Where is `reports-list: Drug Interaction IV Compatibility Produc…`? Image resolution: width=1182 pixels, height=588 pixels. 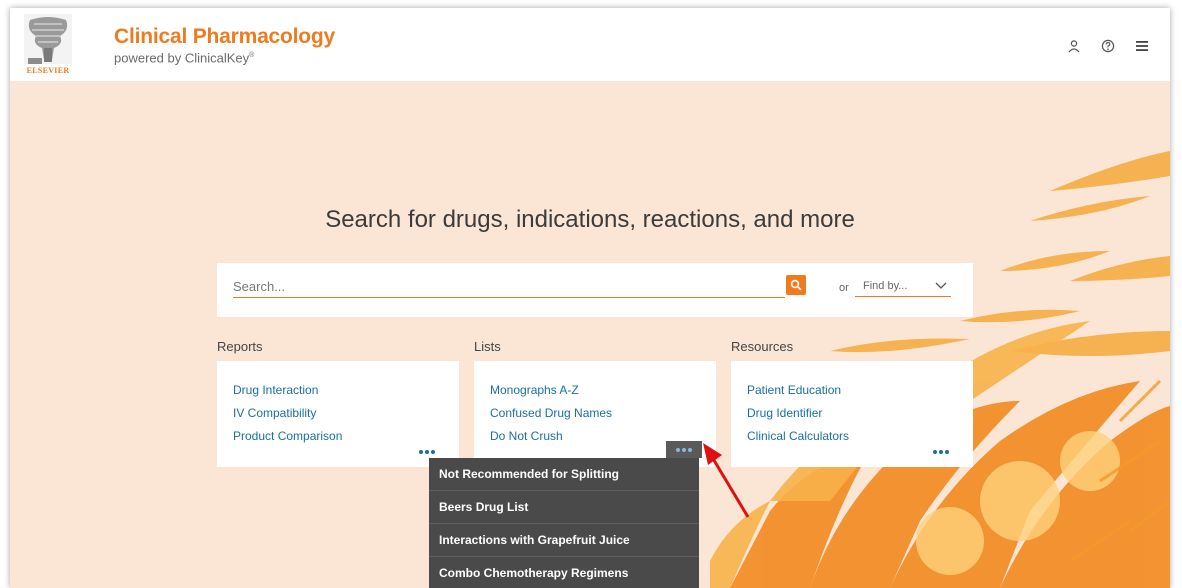 reports-list: Drug Interaction IV Compatibility Produc… is located at coordinates (287, 413).